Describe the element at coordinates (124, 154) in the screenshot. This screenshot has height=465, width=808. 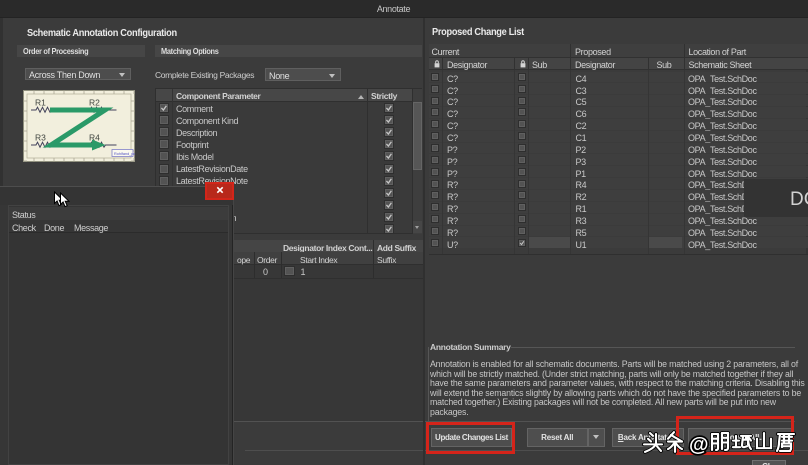
I see `svg-text: Rohlfand_pcb` at that location.